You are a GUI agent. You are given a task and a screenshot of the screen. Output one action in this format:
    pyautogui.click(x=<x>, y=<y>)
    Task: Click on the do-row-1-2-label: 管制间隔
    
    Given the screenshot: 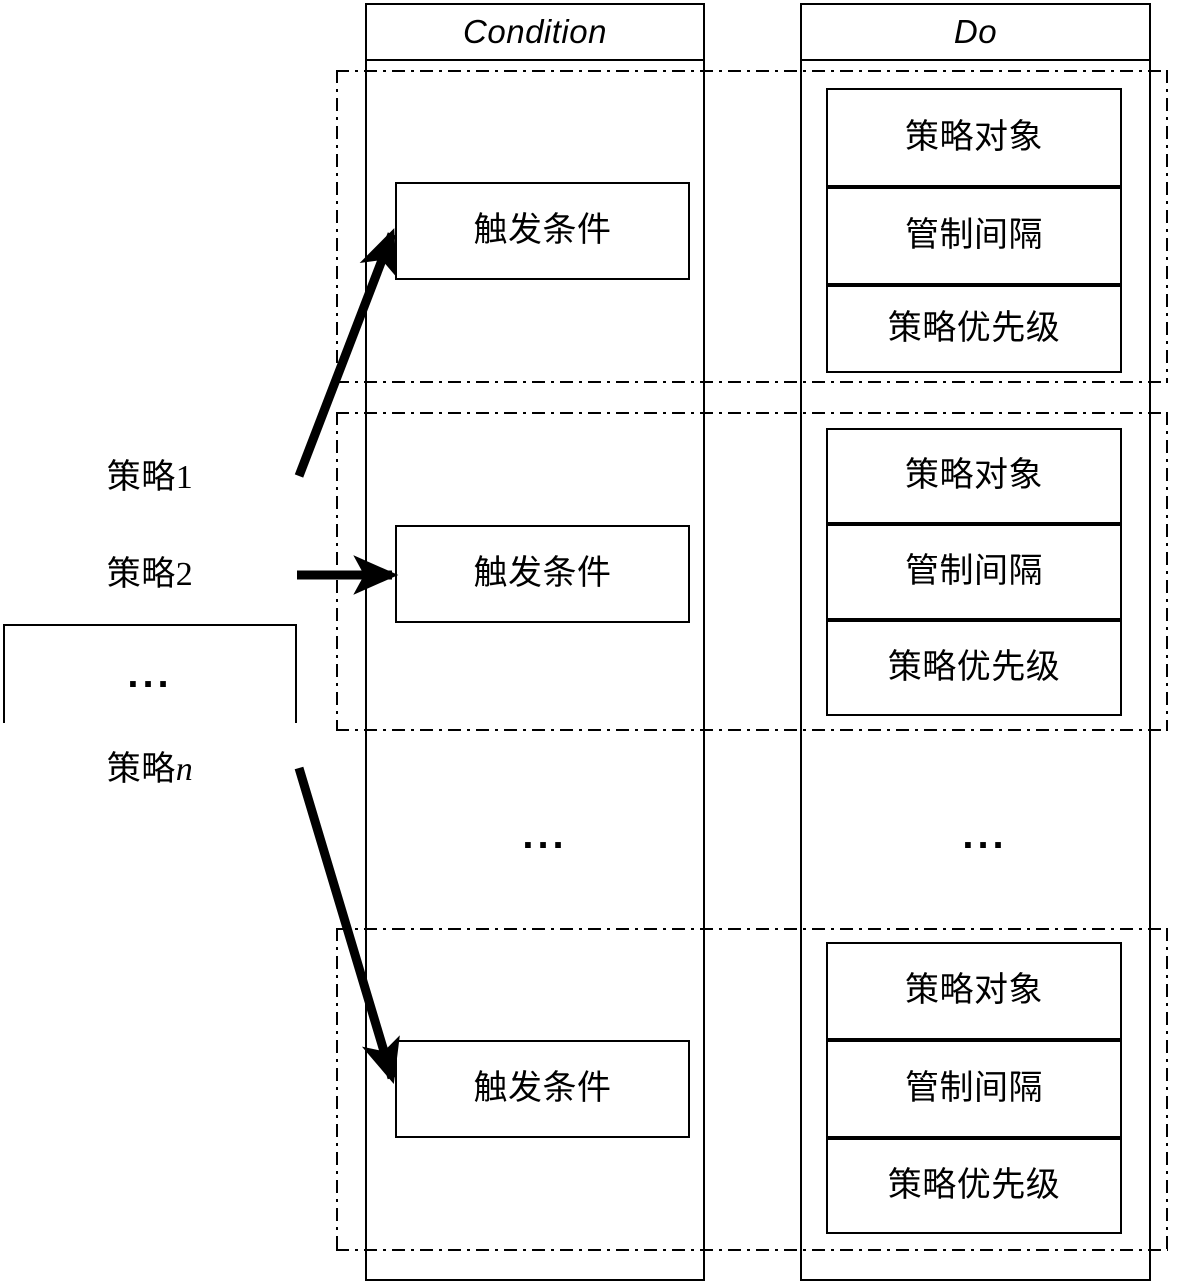 What is the action you would take?
    pyautogui.click(x=974, y=235)
    